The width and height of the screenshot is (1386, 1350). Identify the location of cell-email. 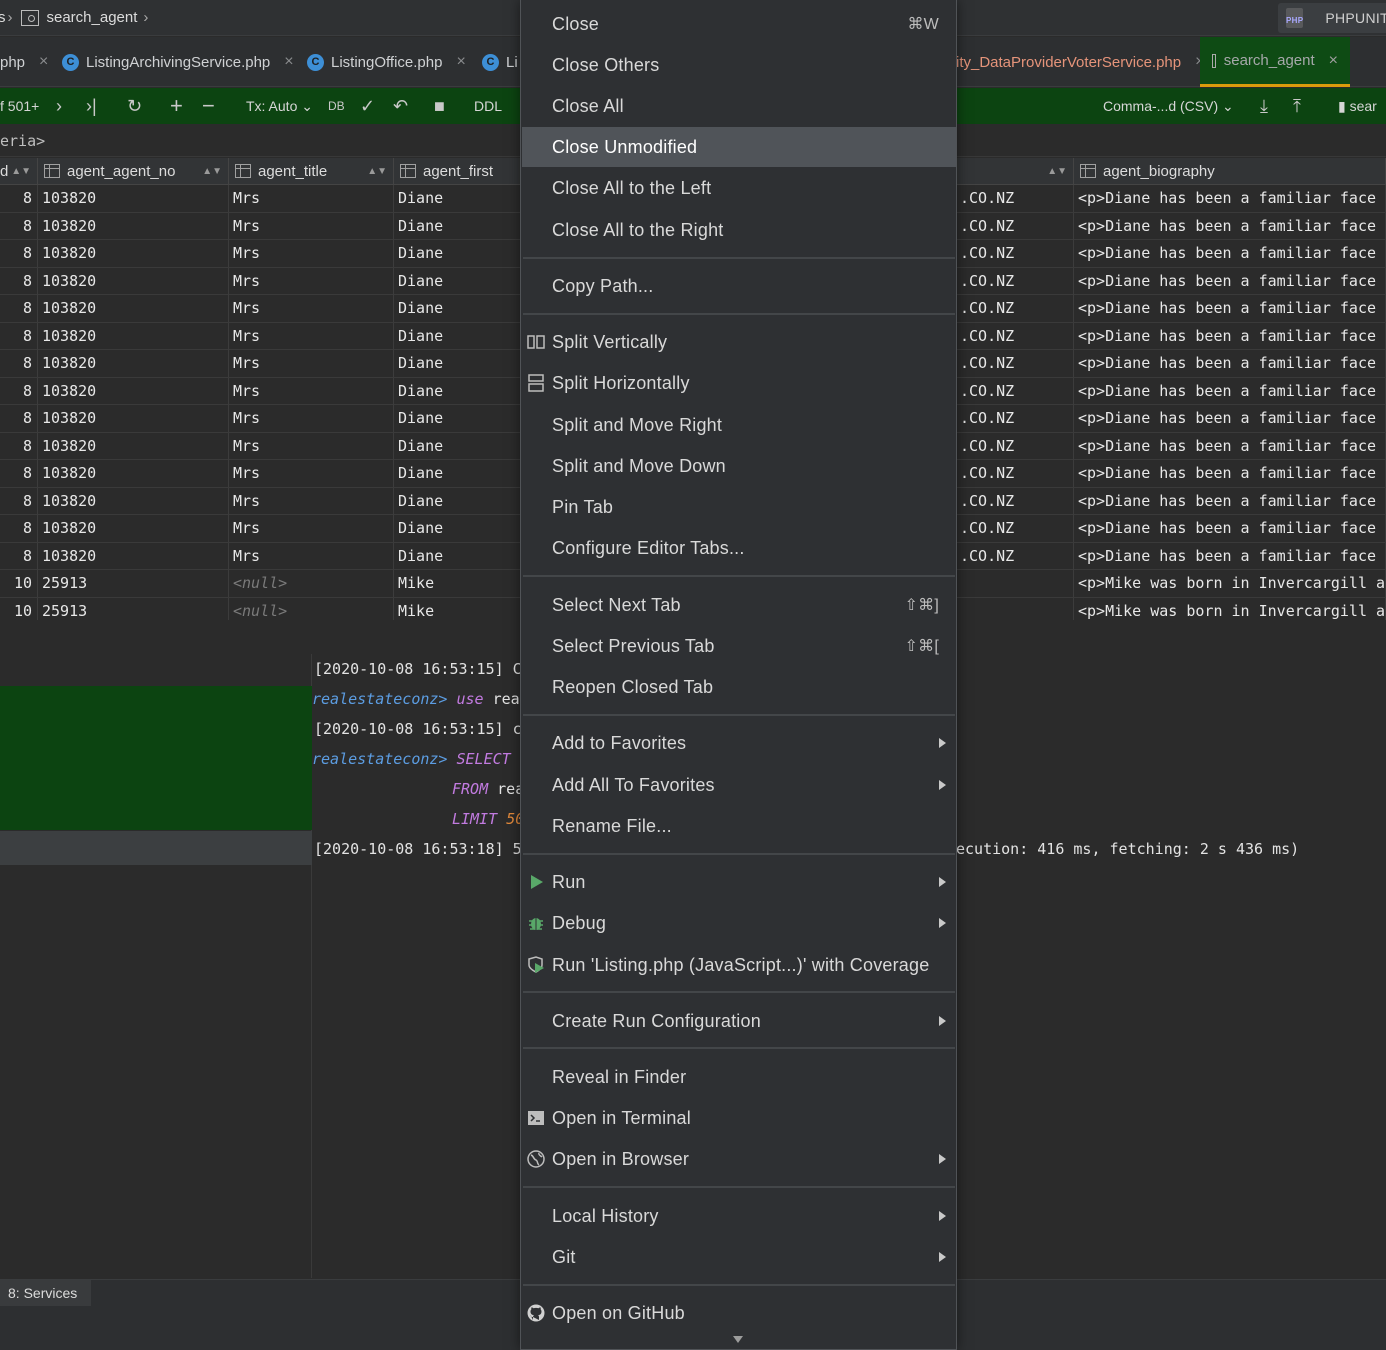
(1015, 583).